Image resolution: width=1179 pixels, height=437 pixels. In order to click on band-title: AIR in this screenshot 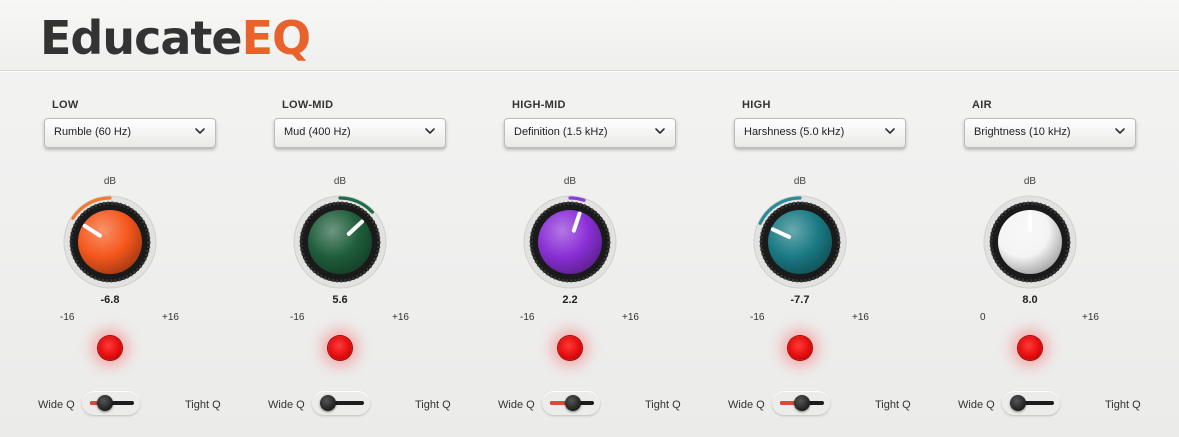, I will do `click(982, 105)`.